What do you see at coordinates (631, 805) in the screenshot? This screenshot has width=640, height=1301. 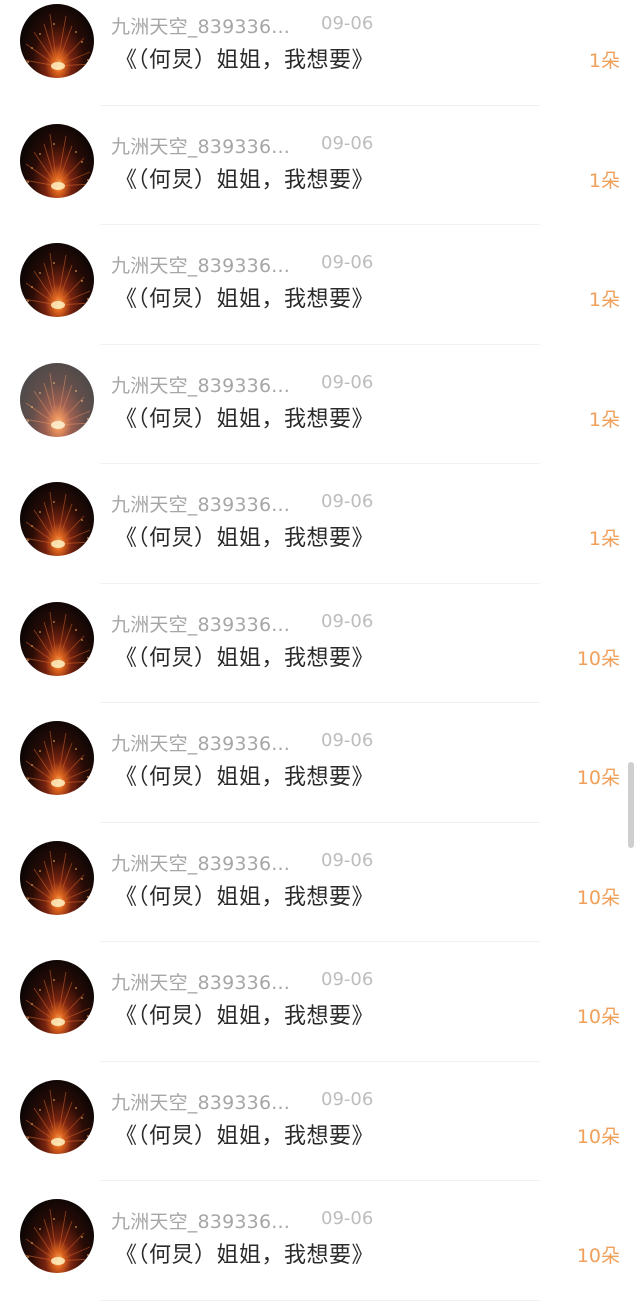 I see `scrollbar-thumb` at bounding box center [631, 805].